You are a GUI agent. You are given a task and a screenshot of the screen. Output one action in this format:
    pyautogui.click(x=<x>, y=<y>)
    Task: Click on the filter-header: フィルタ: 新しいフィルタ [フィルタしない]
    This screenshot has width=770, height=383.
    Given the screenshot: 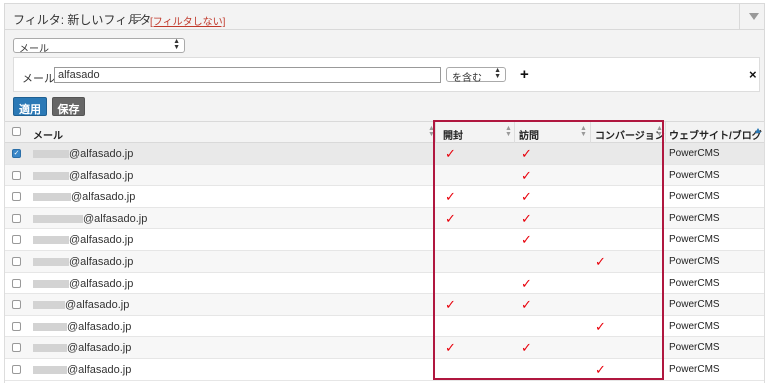 What is the action you would take?
    pyautogui.click(x=384, y=16)
    